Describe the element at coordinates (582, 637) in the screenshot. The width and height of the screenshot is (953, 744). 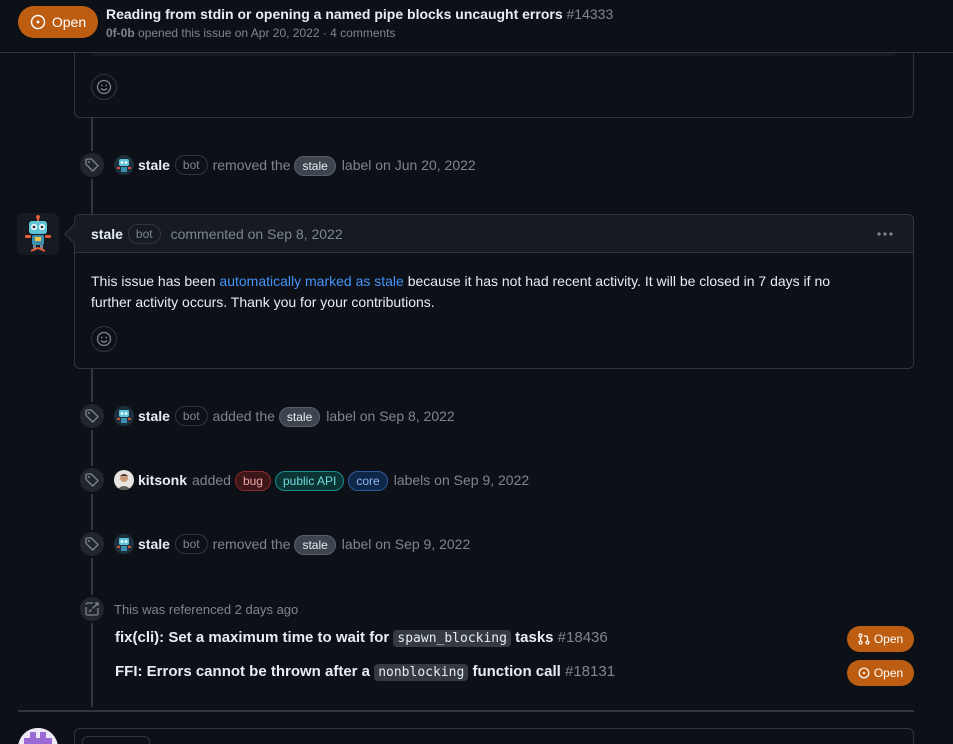
I see `reference-number: #18436` at that location.